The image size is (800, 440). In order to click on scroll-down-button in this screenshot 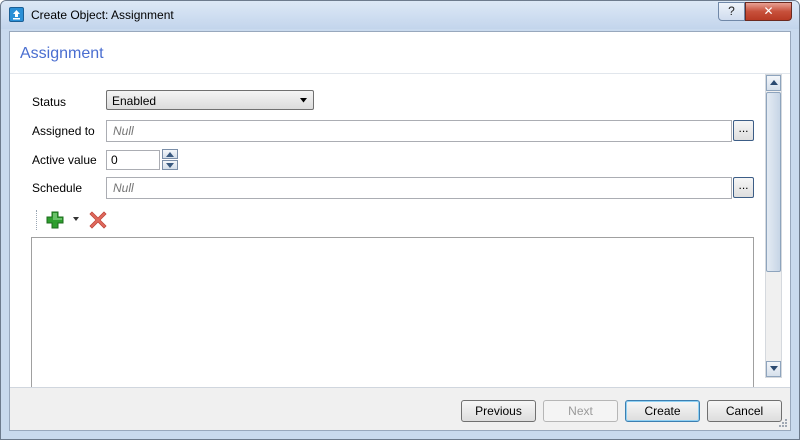, I will do `click(773, 369)`.